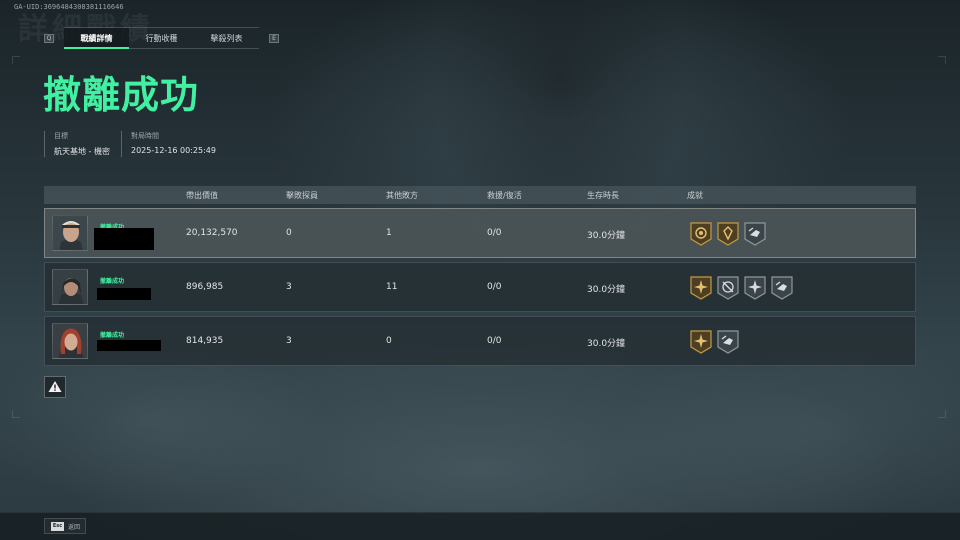 The height and width of the screenshot is (540, 960). What do you see at coordinates (96, 38) in the screenshot?
I see `tab-match-details: 戰績詳情` at bounding box center [96, 38].